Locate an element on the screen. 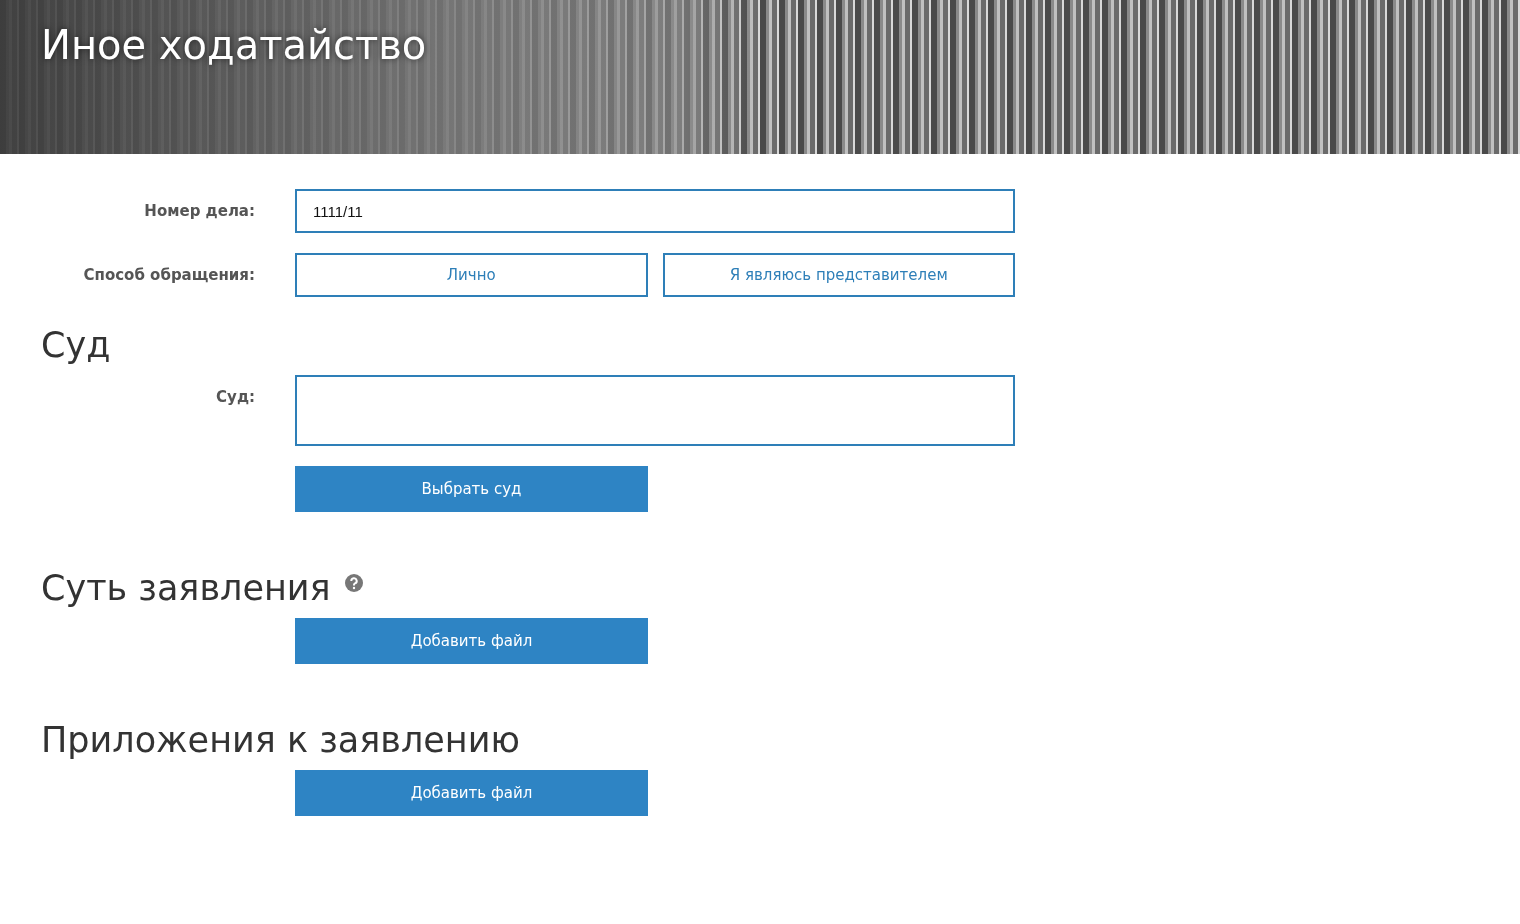 Image resolution: width=1520 pixels, height=924 pixels. help-icon is located at coordinates (353, 583).